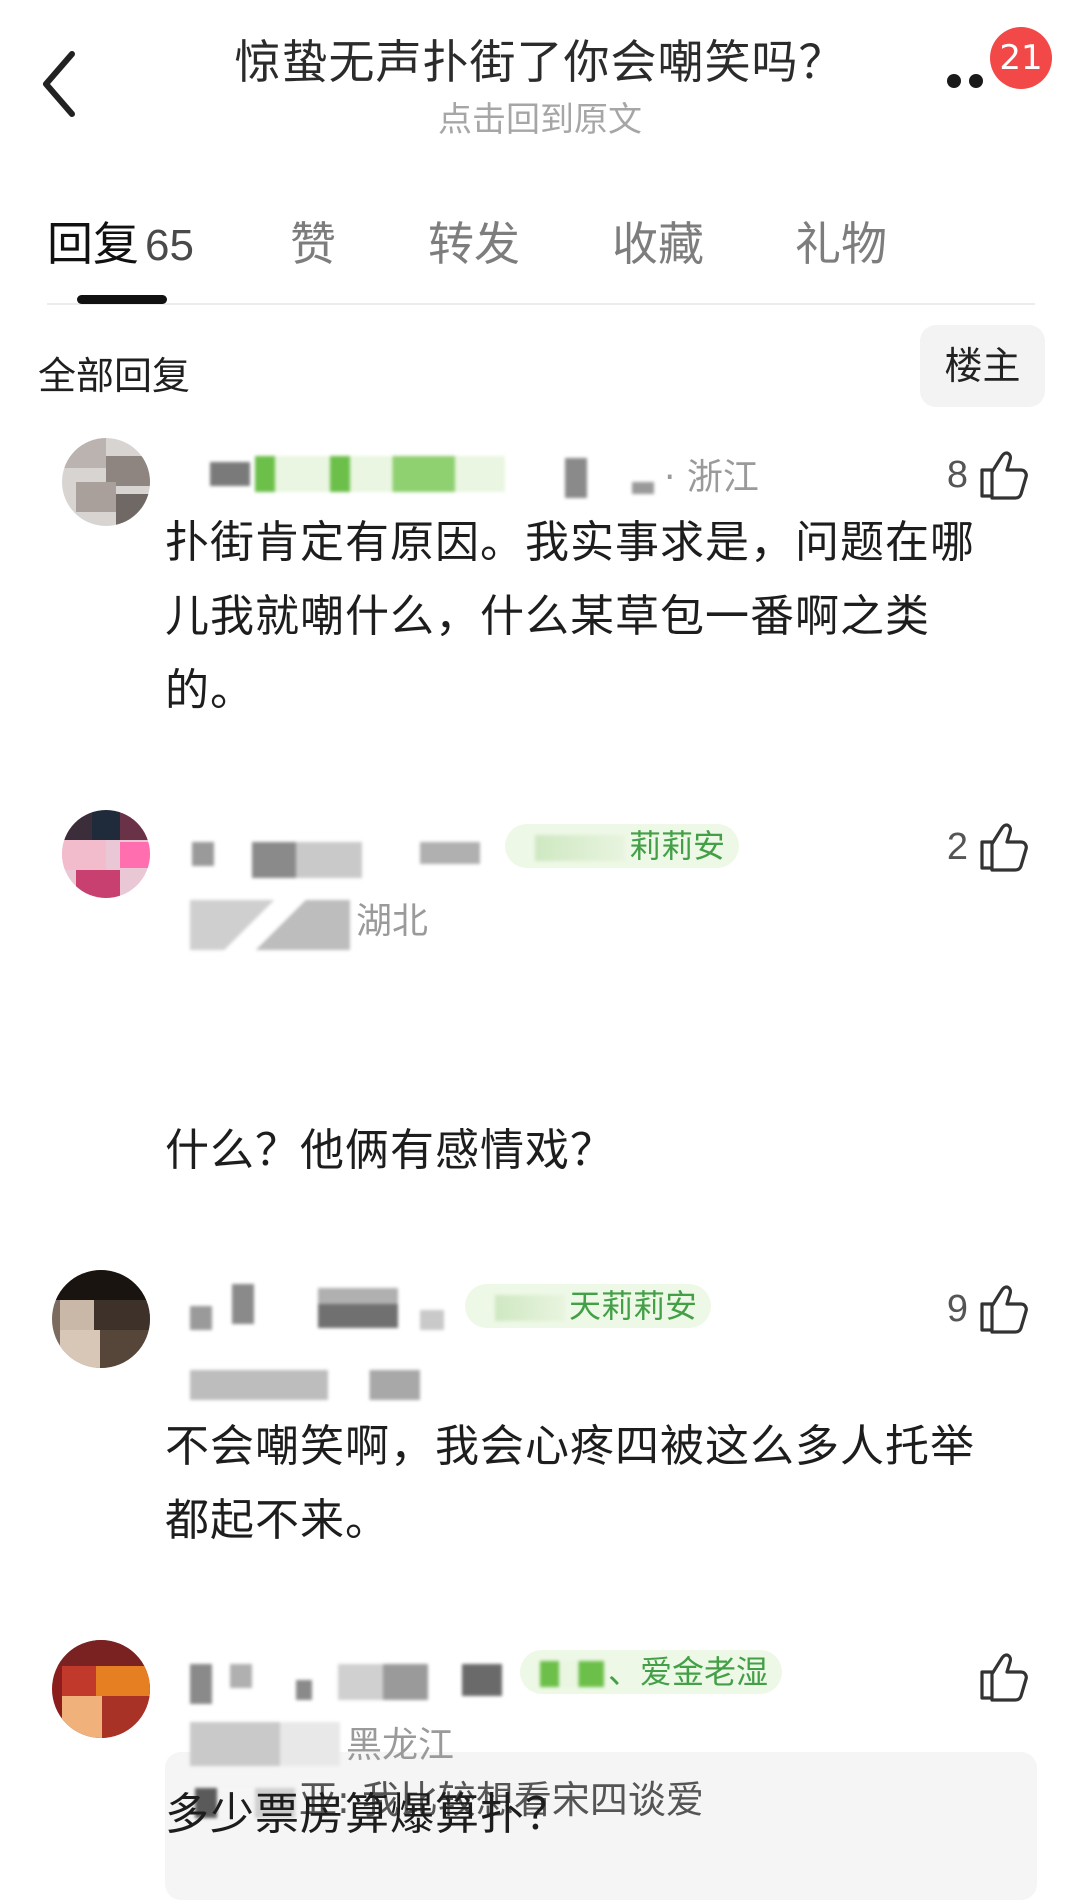  I want to click on region-mask, so click(305, 1385).